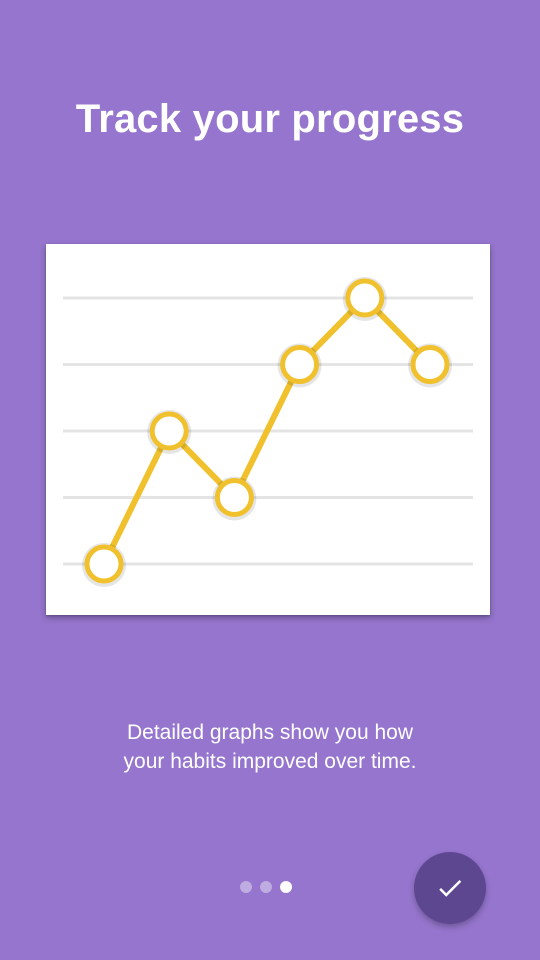 The width and height of the screenshot is (540, 960). I want to click on description-line: your habits improved over time., so click(270, 761).